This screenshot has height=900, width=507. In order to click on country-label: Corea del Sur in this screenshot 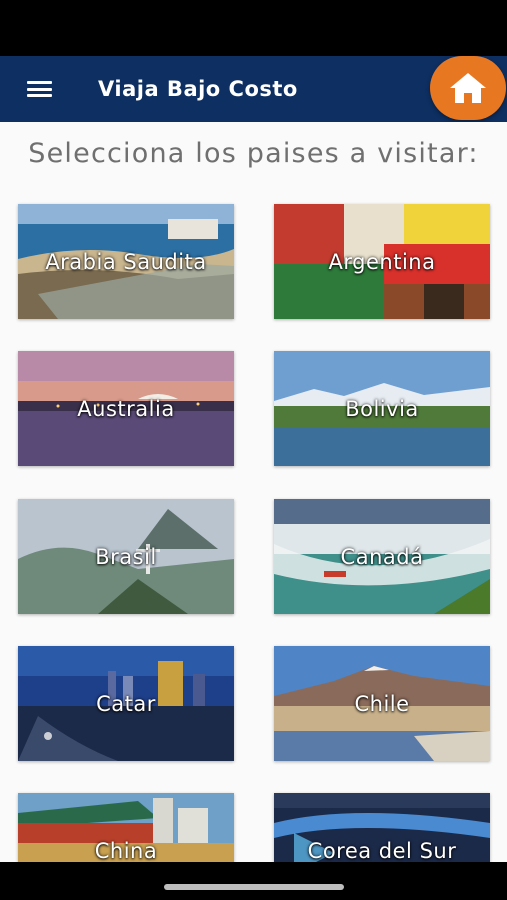, I will do `click(382, 850)`.